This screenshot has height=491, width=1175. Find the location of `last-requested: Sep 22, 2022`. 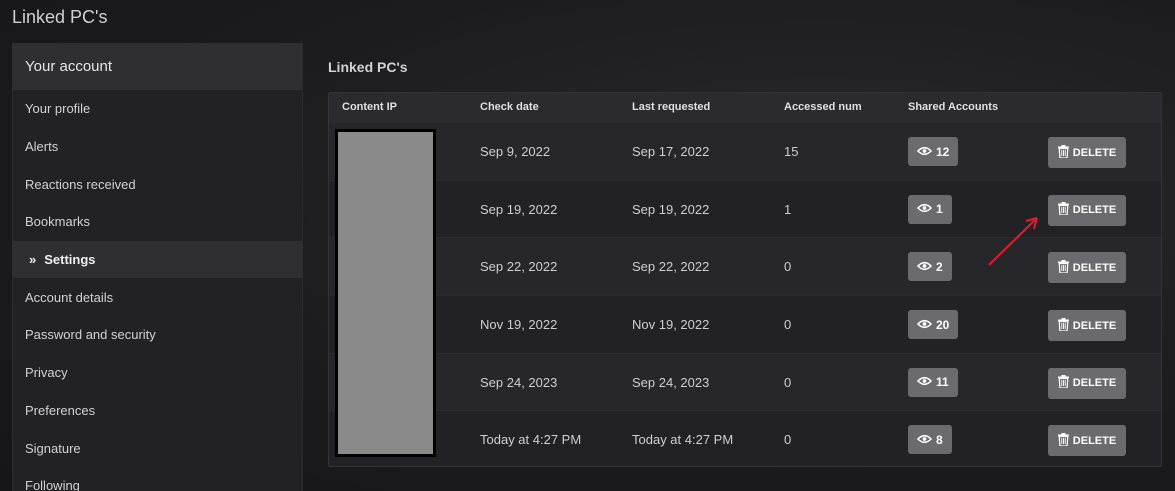

last-requested: Sep 22, 2022 is located at coordinates (671, 267).